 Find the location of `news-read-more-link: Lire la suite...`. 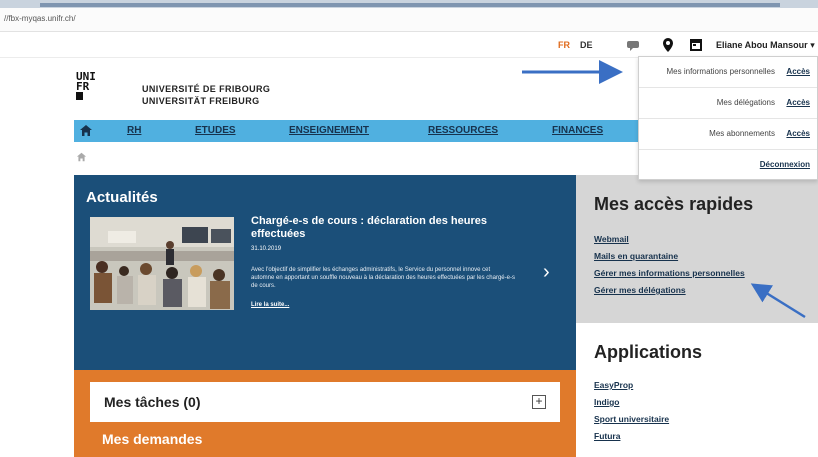

news-read-more-link: Lire la suite... is located at coordinates (270, 305).